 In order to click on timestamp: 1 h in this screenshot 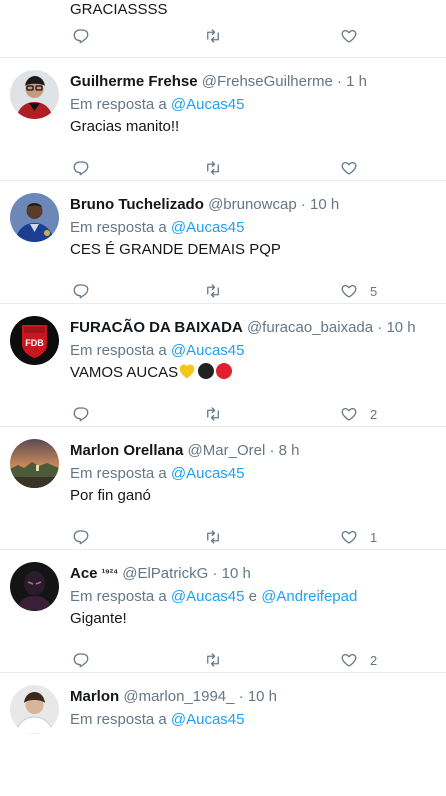, I will do `click(356, 81)`.